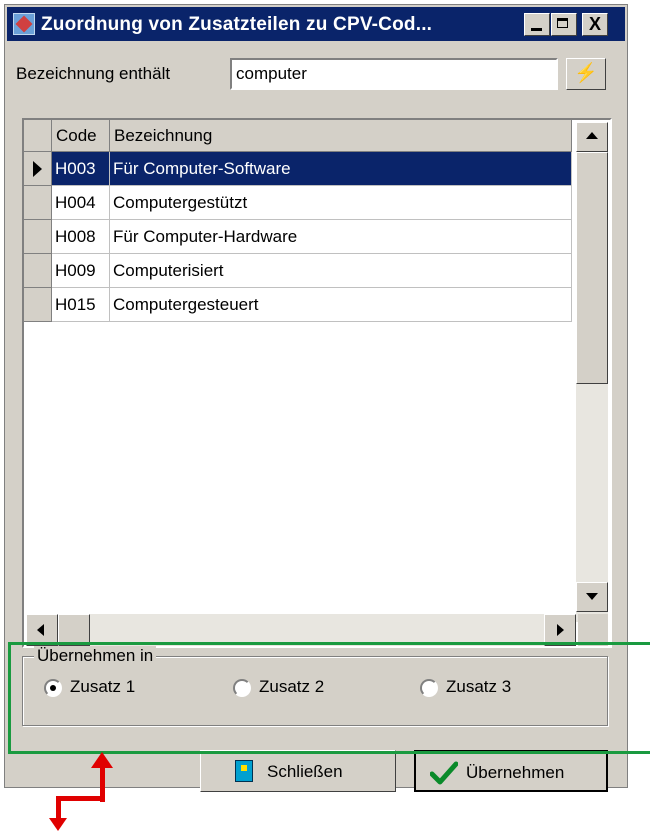  I want to click on cell-name: Computergestützt, so click(341, 203).